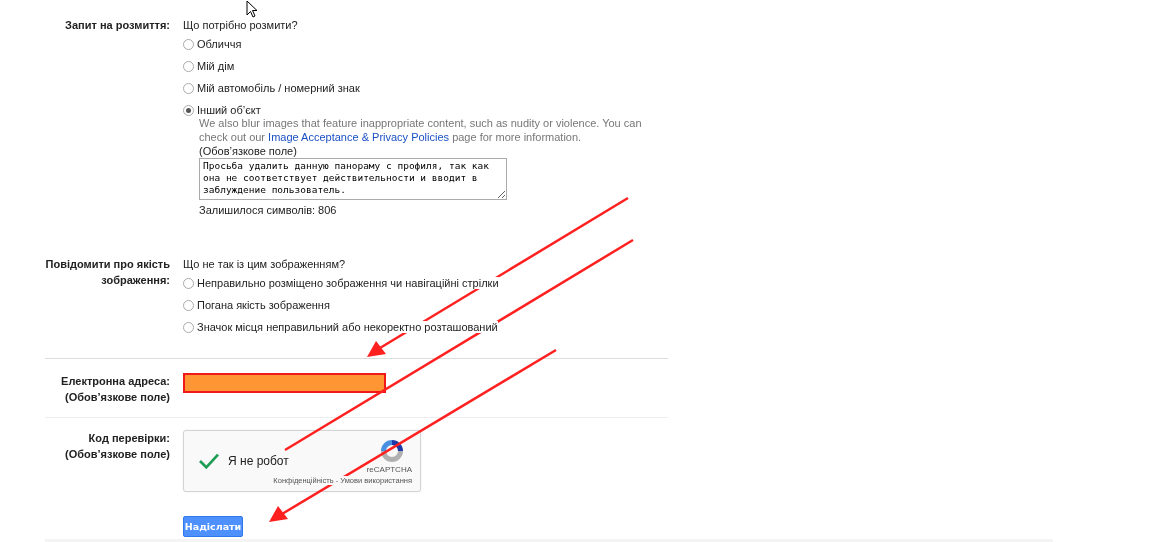  I want to click on description-textarea: Просьба удалить данную панораму с профиля, так как она не соответствует действительности и вводит в заблуждение пользователь., so click(353, 179).